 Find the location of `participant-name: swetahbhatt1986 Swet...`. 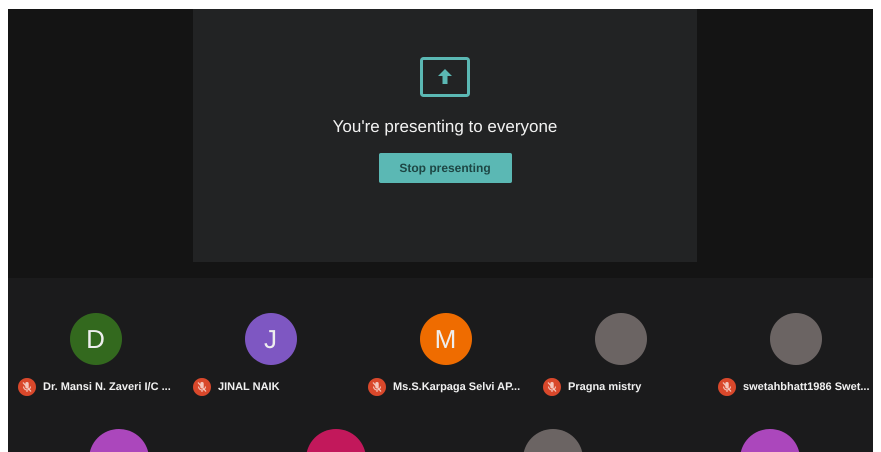

participant-name: swetahbhatt1986 Swet... is located at coordinates (806, 387).